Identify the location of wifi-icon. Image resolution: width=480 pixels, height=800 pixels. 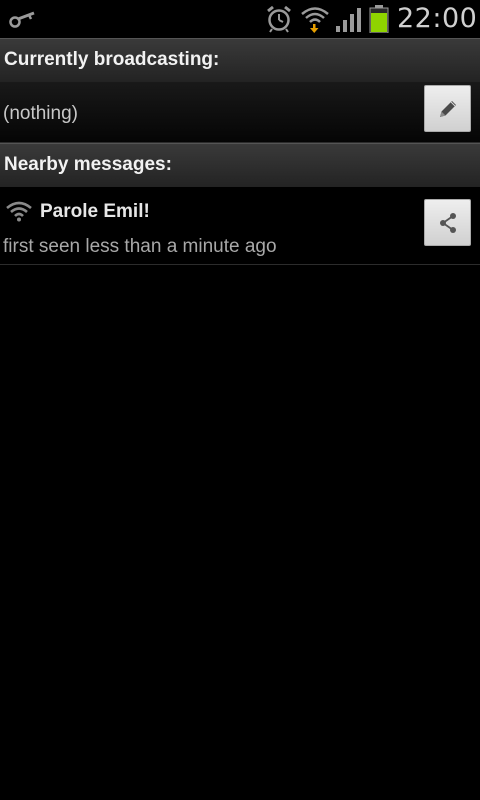
(19, 211).